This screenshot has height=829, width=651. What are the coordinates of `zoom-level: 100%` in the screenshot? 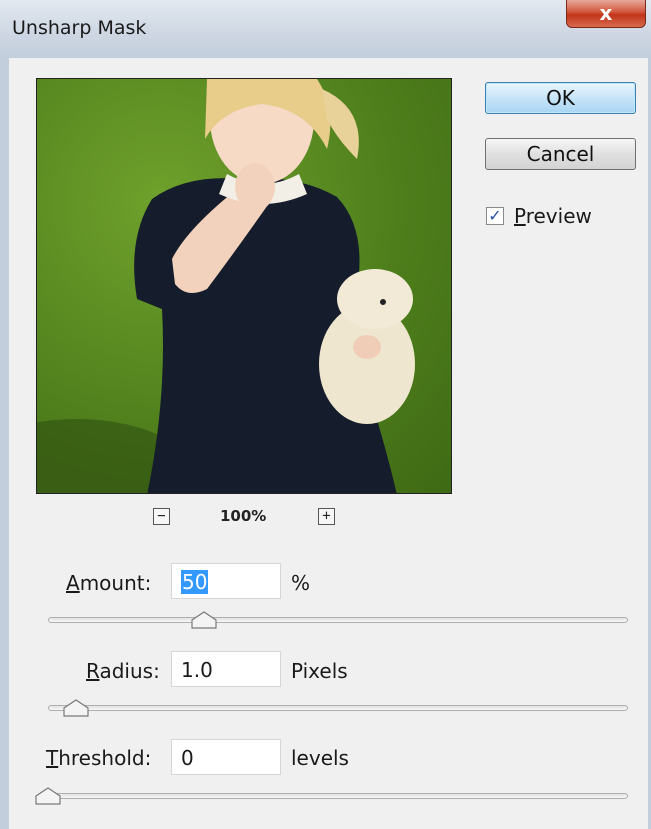 It's located at (243, 516).